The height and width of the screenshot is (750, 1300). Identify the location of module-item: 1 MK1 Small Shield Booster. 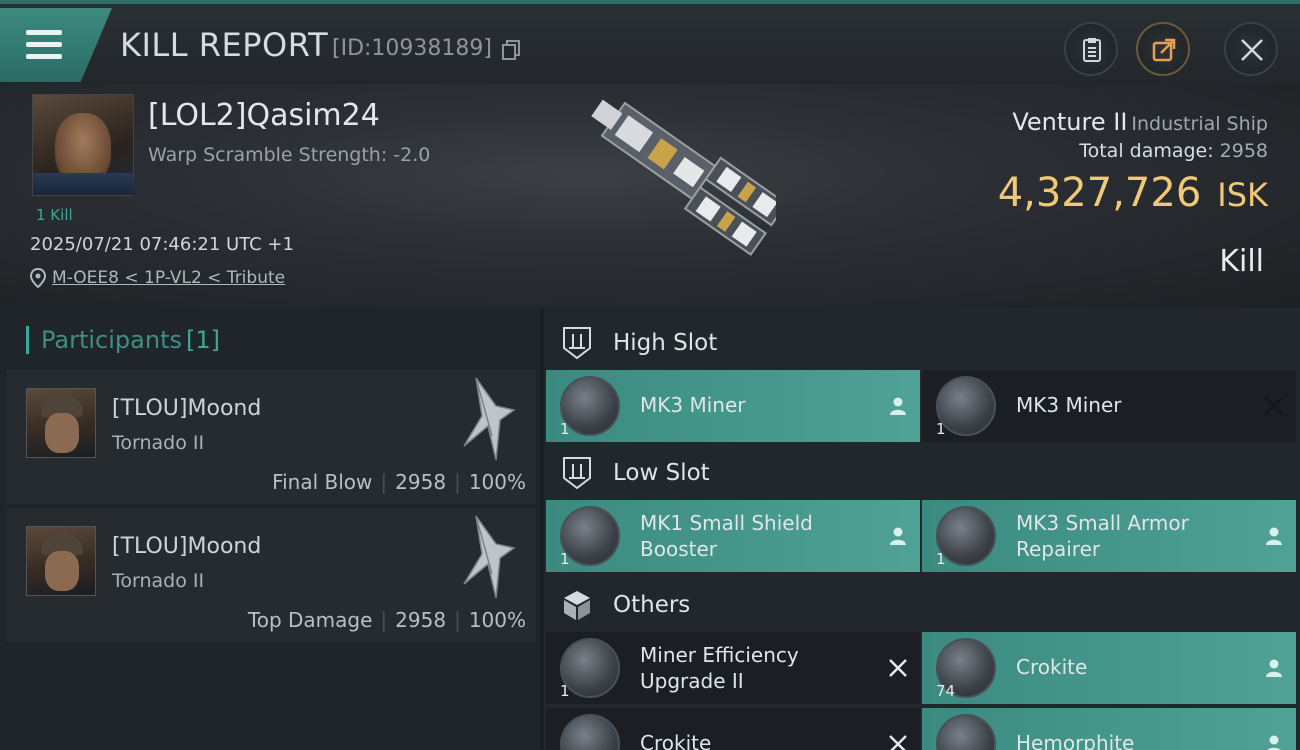
(733, 536).